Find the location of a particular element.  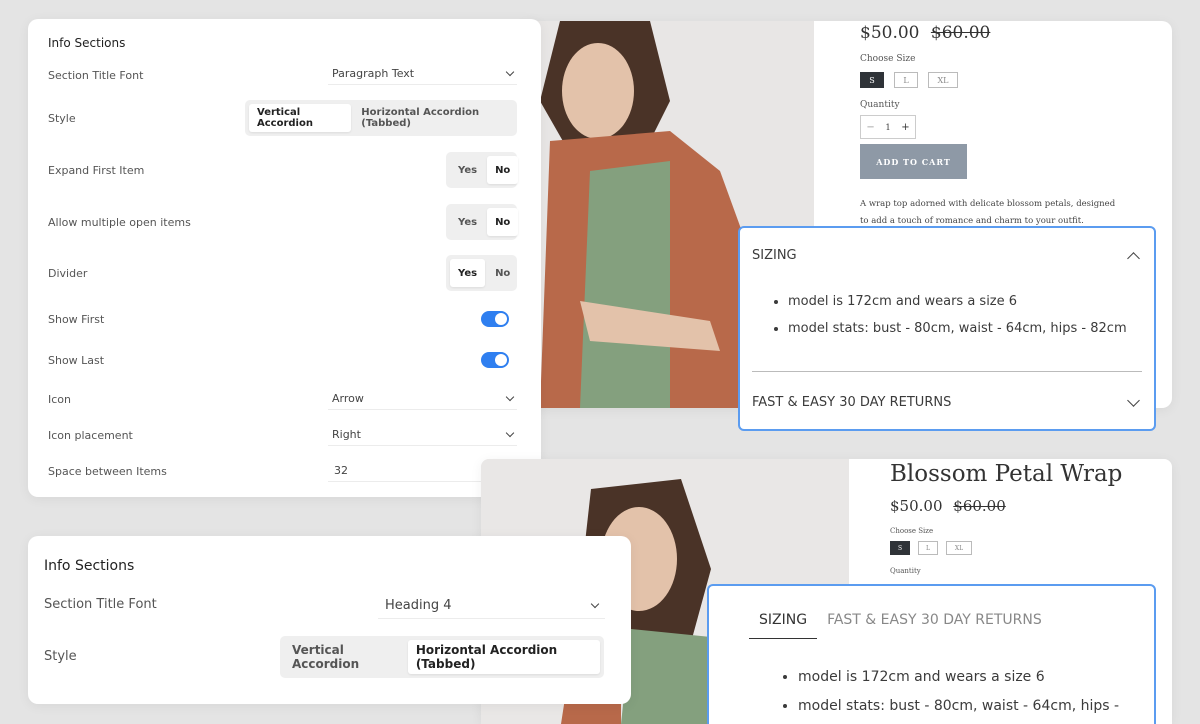

product-title: Blossom Petal Wrap is located at coordinates (1006, 474).